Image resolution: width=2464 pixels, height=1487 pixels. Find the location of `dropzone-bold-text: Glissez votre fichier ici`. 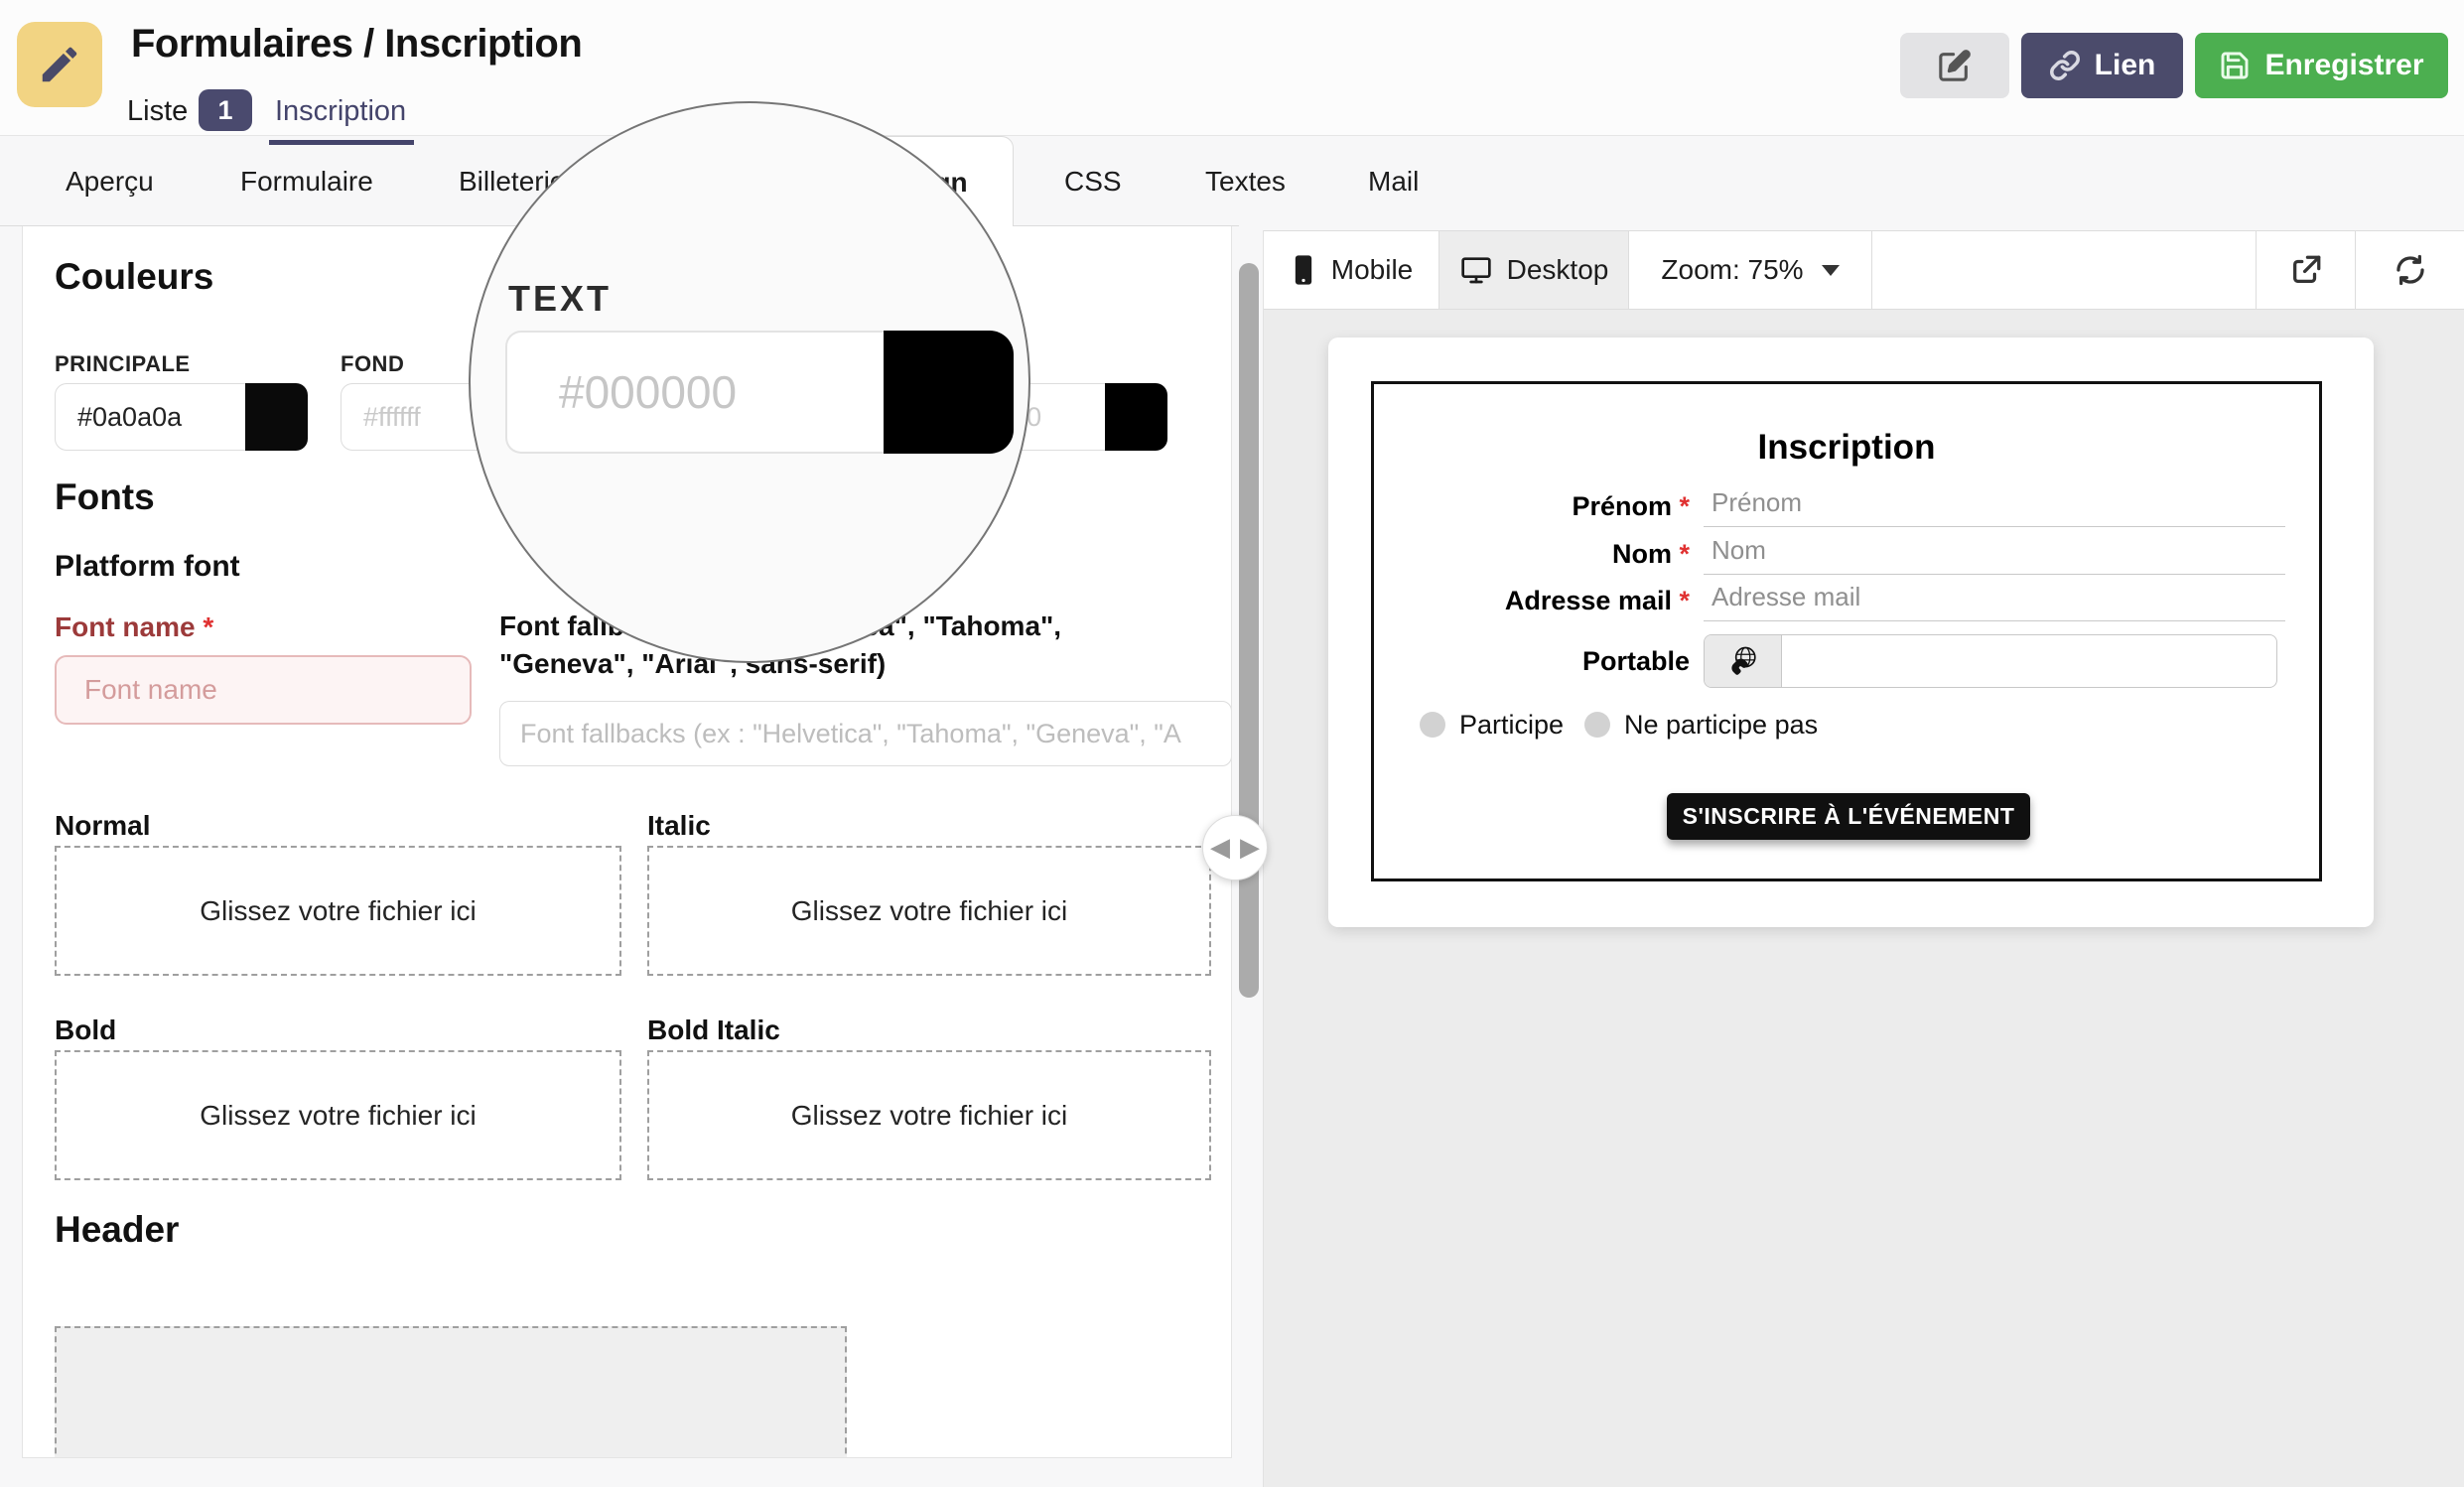

dropzone-bold-text: Glissez votre fichier ici is located at coordinates (338, 1115).